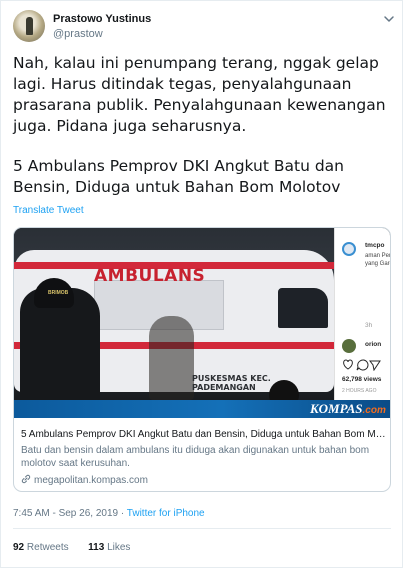 This screenshot has height=568, width=403. What do you see at coordinates (58, 293) in the screenshot?
I see `officer-badge: BRIMOB` at bounding box center [58, 293].